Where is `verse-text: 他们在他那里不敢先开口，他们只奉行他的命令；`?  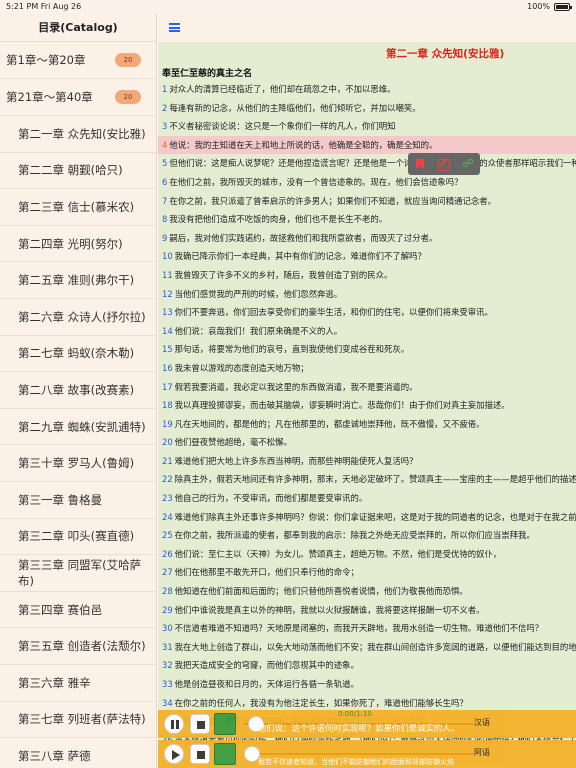
verse-text: 他们在他那里不敢先开口，他们只奉行他的命令； is located at coordinates (266, 572).